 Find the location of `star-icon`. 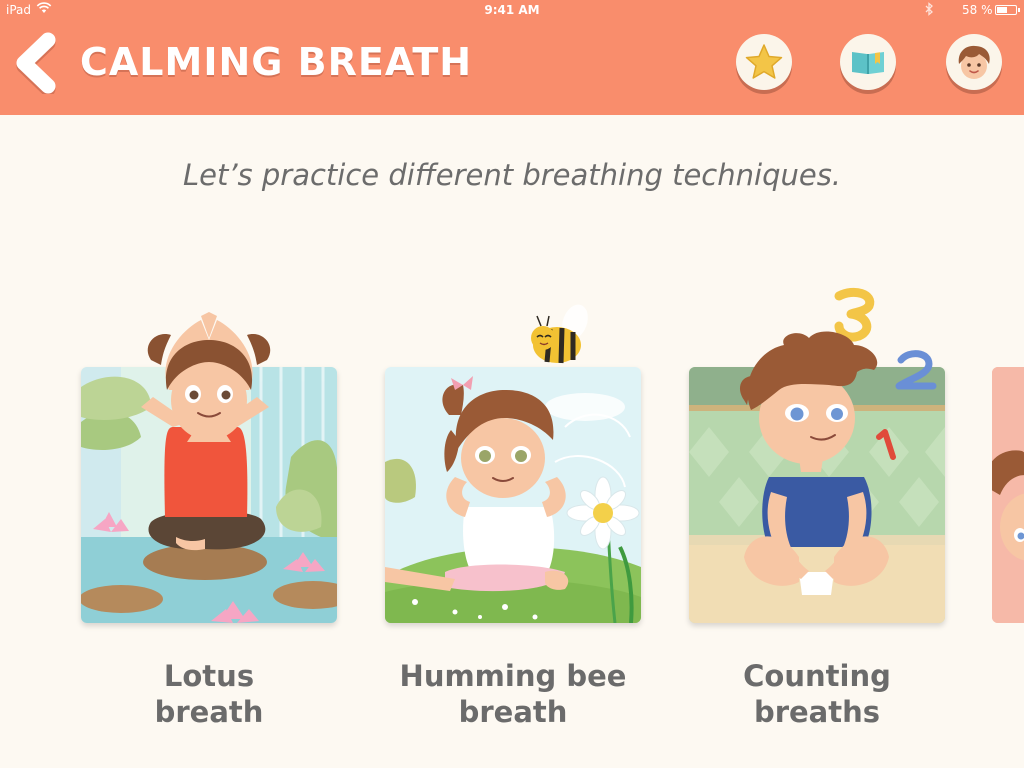

star-icon is located at coordinates (764, 61).